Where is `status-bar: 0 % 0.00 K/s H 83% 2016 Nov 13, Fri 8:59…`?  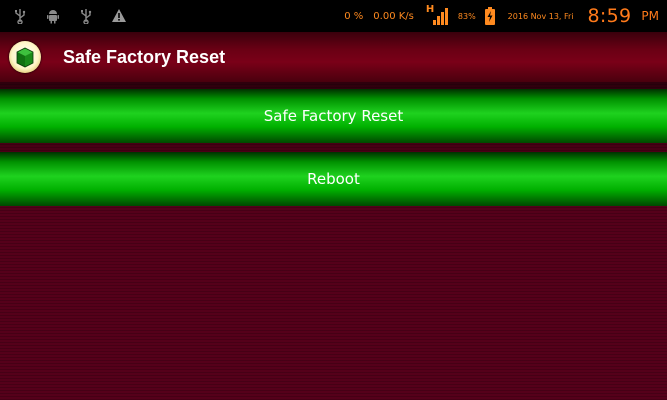 status-bar: 0 % 0.00 K/s H 83% 2016 Nov 13, Fri 8:59… is located at coordinates (333, 16).